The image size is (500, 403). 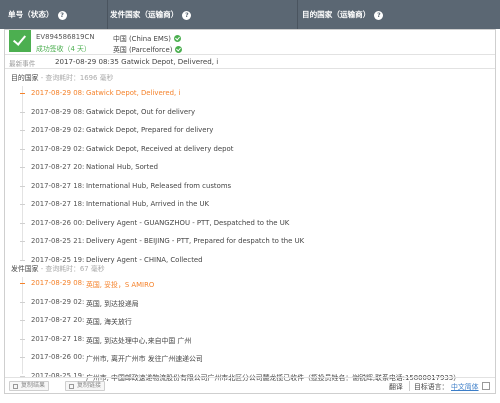 I want to click on timeline-event: 2017-08-26 00:00广州市, 离开广州市 发往广州速递公司, so click(x=250, y=358).